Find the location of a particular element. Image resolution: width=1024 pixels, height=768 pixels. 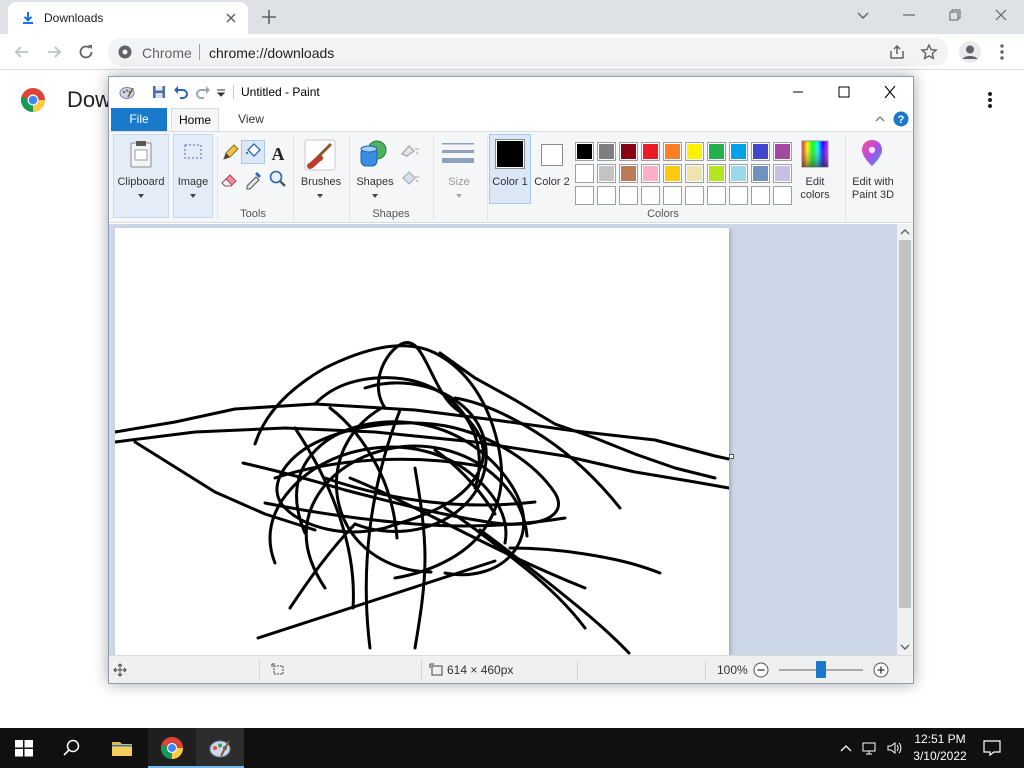

edit-colors-icon is located at coordinates (815, 154).